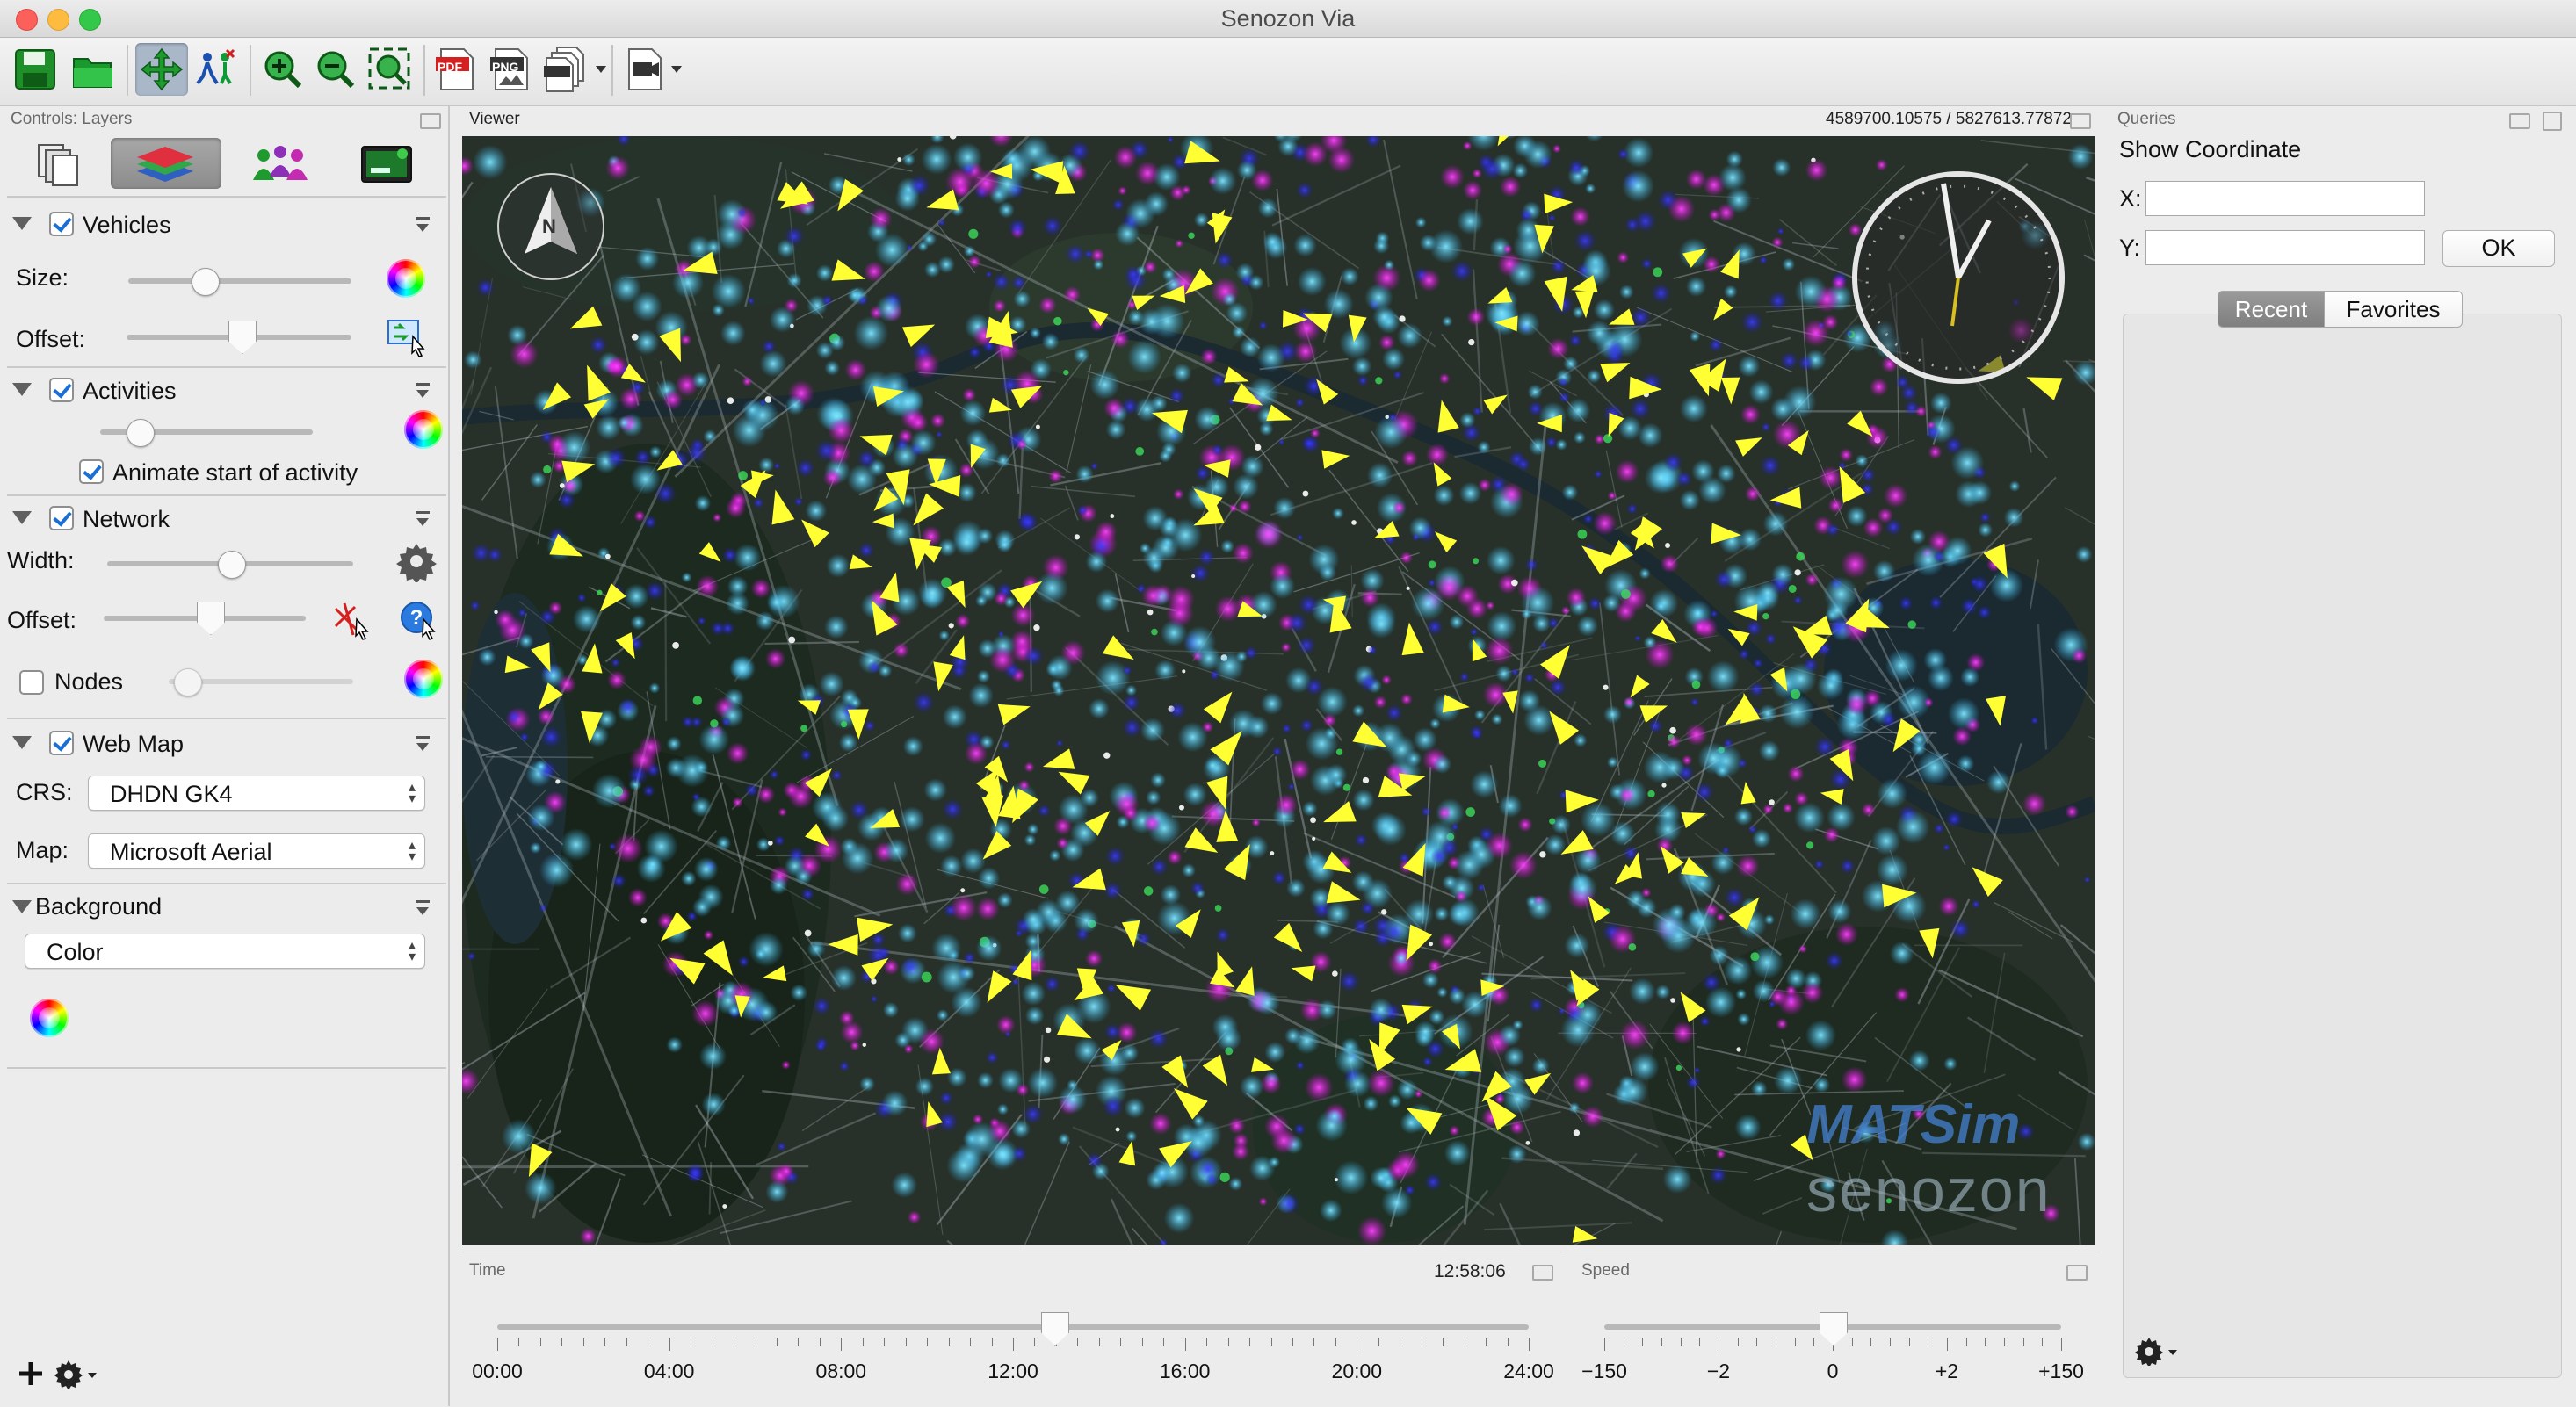 The image size is (2576, 1407). Describe the element at coordinates (416, 561) in the screenshot. I see `gear-icon` at that location.